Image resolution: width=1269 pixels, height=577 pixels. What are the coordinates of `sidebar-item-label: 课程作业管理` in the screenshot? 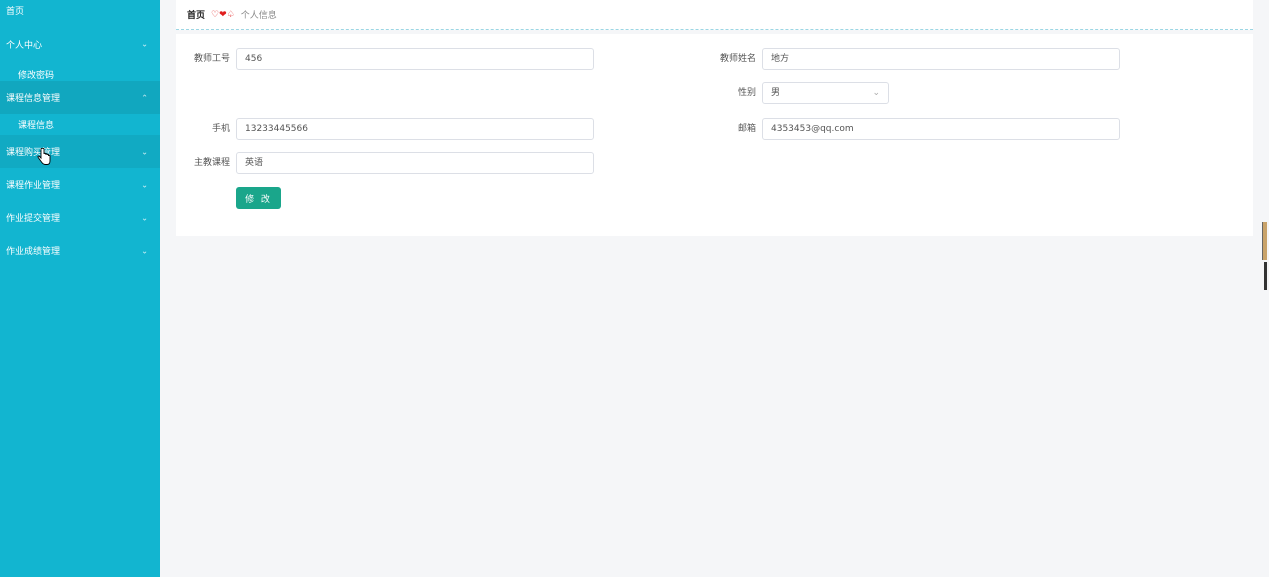 It's located at (33, 186).